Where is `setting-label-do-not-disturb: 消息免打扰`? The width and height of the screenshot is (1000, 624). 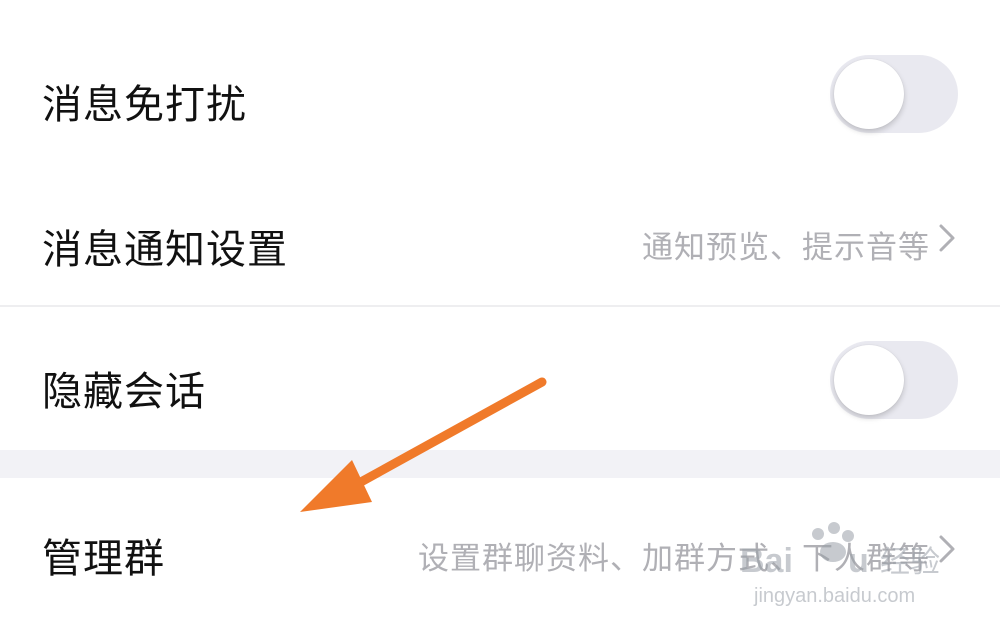 setting-label-do-not-disturb: 消息免打扰 is located at coordinates (144, 105).